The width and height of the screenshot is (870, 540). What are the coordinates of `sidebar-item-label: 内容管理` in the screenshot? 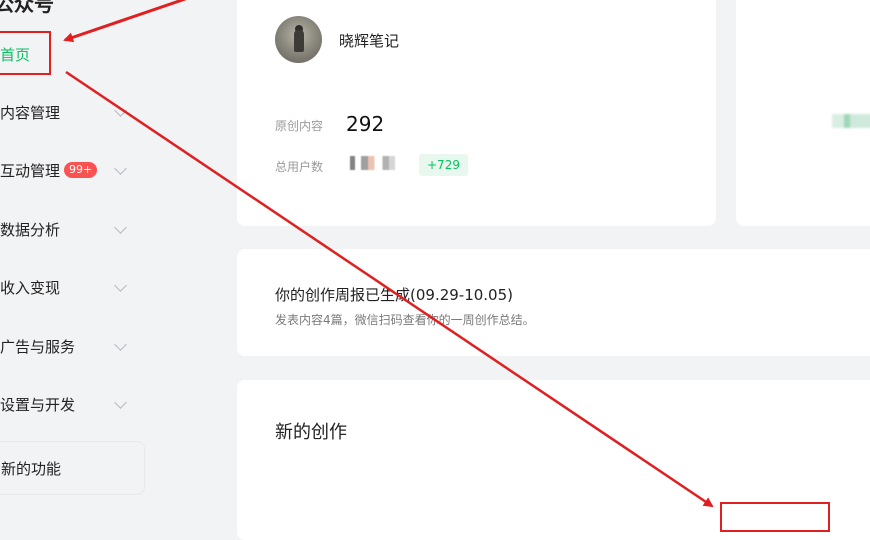 It's located at (30, 112).